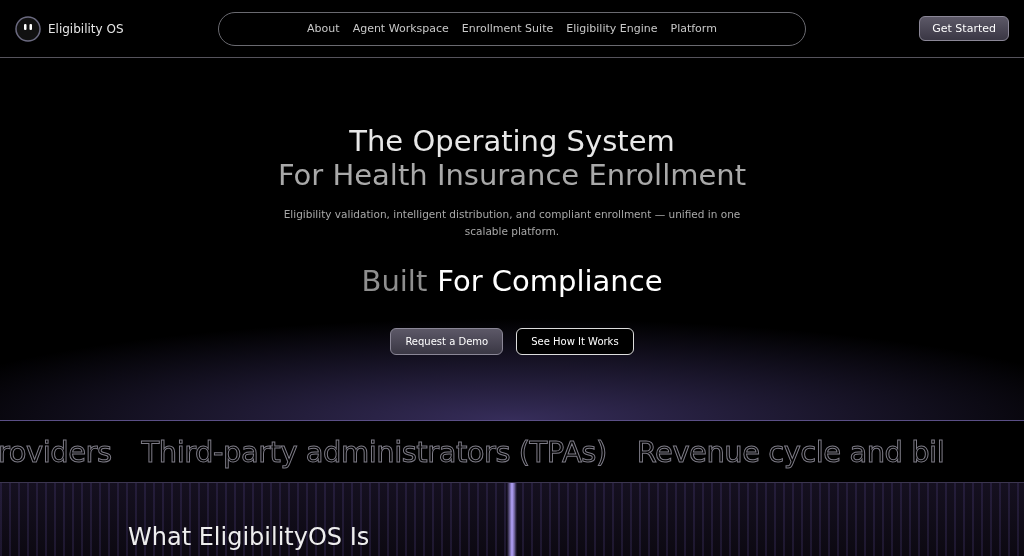  I want to click on marquee-text: roviders, so click(56, 451).